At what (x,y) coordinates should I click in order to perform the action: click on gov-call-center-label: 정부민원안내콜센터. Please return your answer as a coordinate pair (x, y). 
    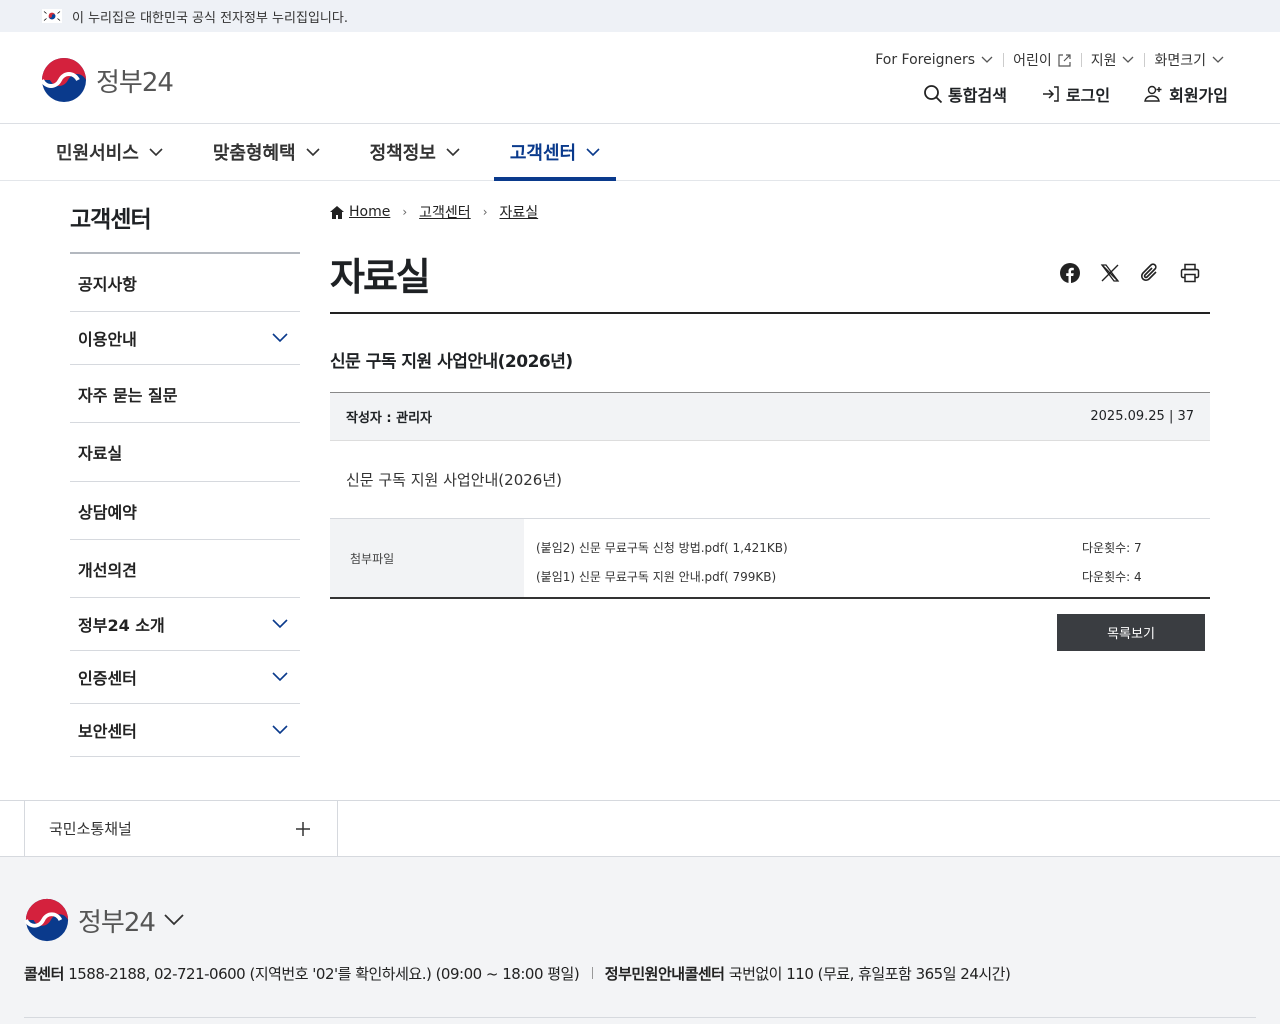
    Looking at the image, I should click on (664, 974).